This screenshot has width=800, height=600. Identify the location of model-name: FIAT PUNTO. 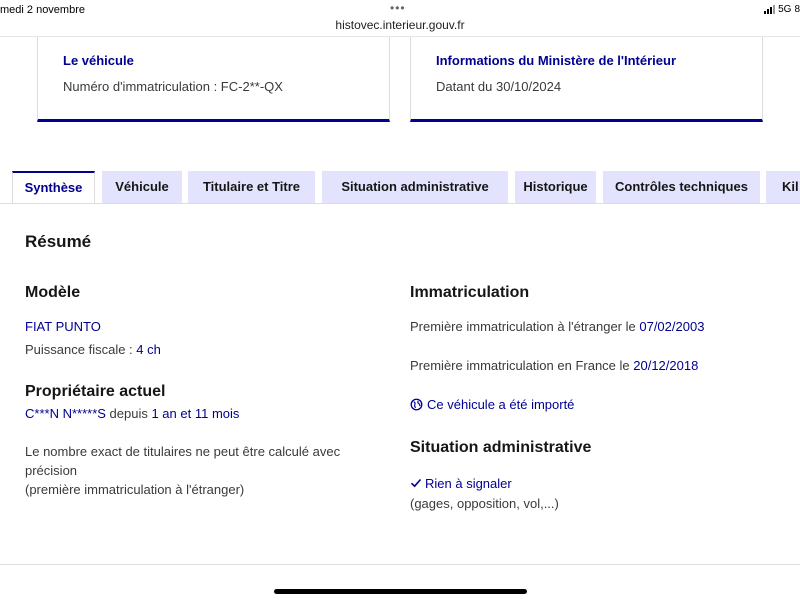
(63, 326).